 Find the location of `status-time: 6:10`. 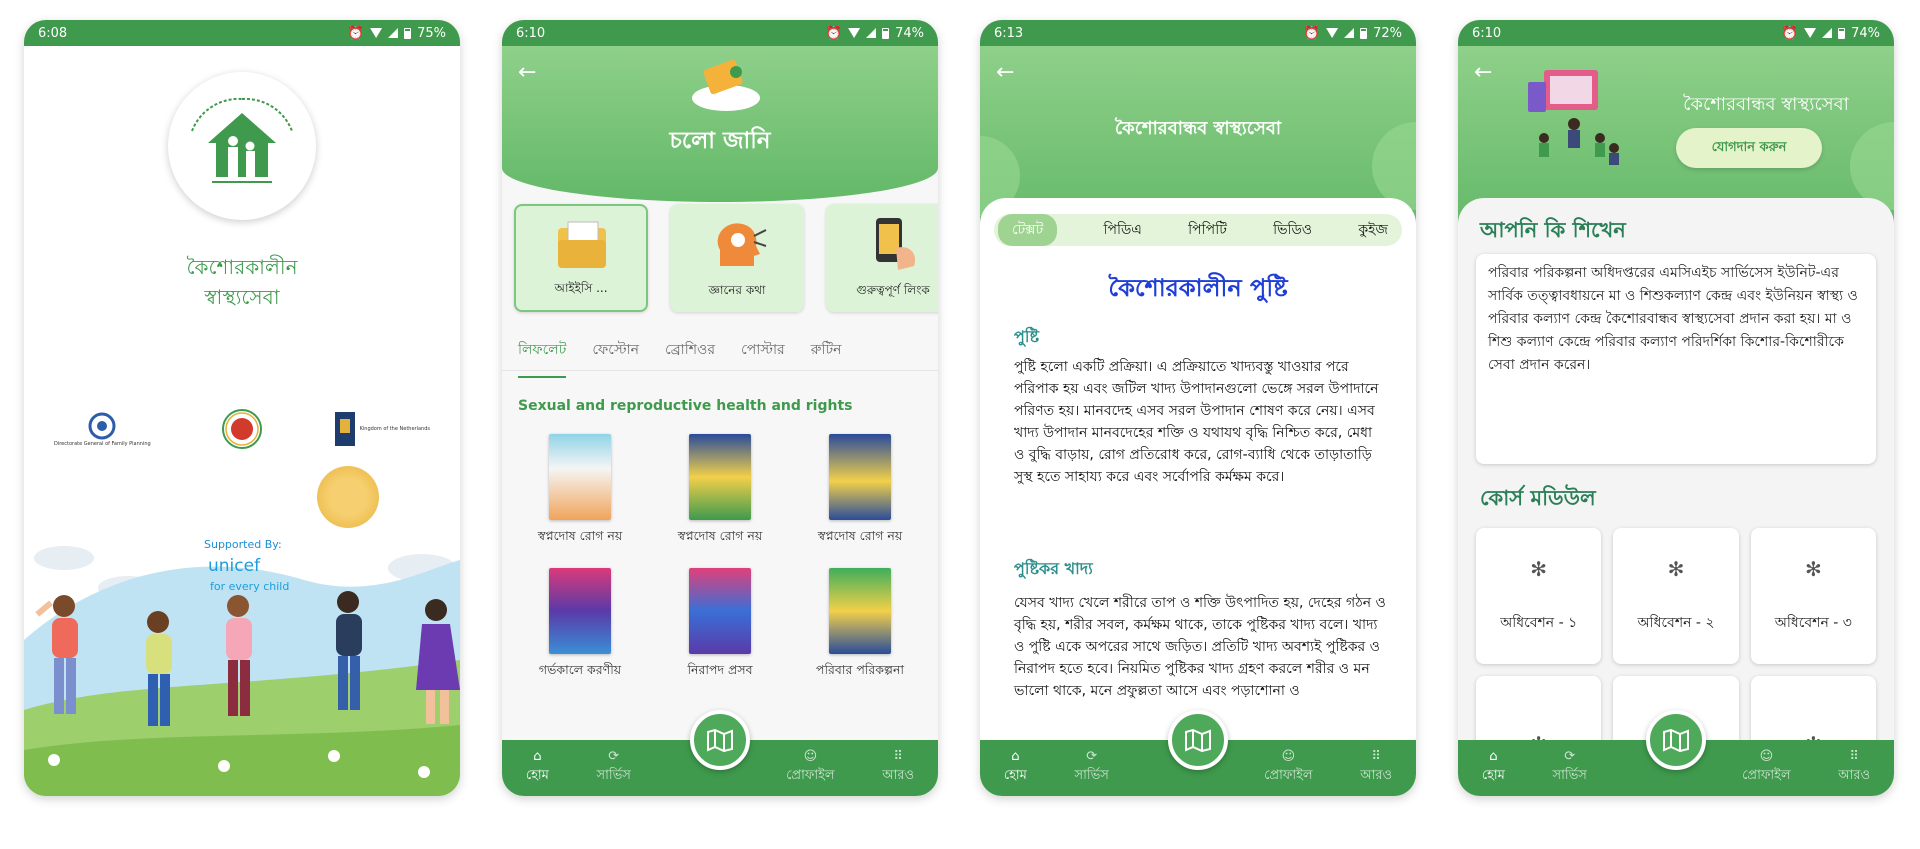

status-time: 6:10 is located at coordinates (531, 33).